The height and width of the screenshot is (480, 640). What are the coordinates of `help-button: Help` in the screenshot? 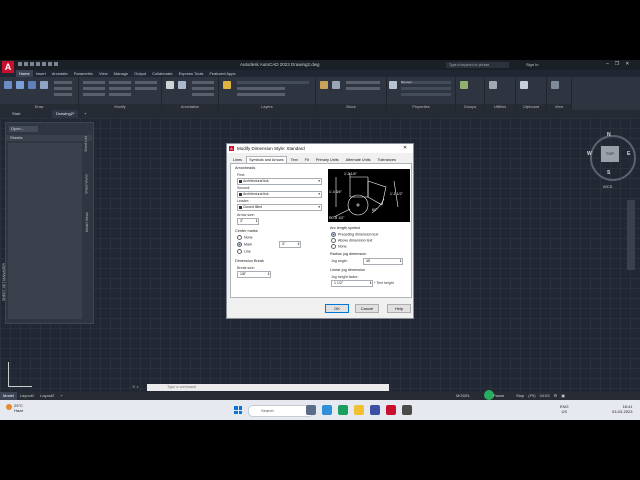 It's located at (399, 308).